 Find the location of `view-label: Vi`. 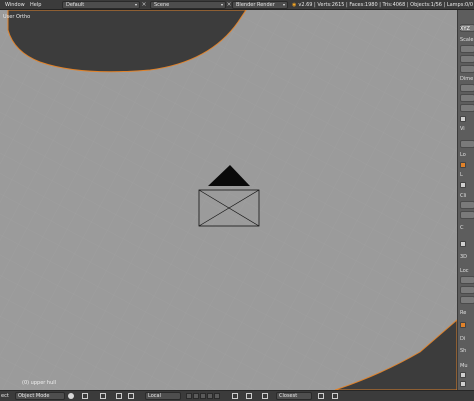

view-label: Vi is located at coordinates (462, 129).